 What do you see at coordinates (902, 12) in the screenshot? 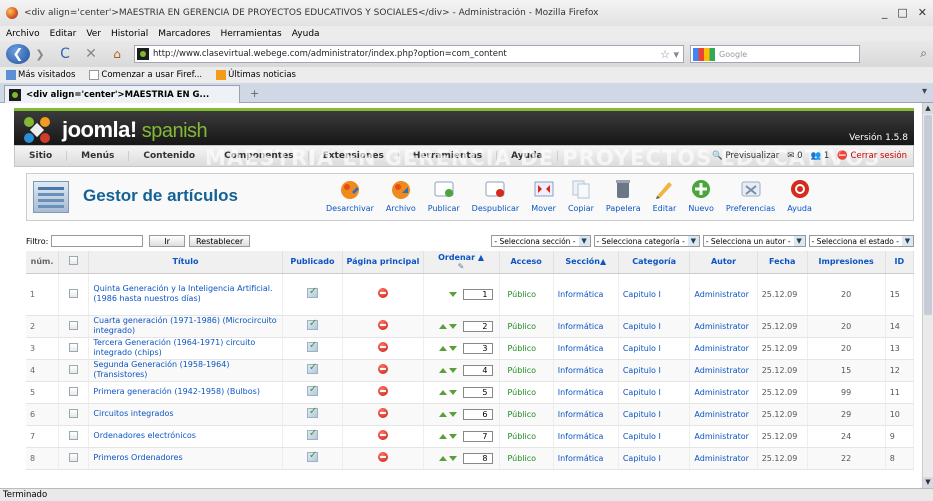
I see `maximize-button: □` at bounding box center [902, 12].